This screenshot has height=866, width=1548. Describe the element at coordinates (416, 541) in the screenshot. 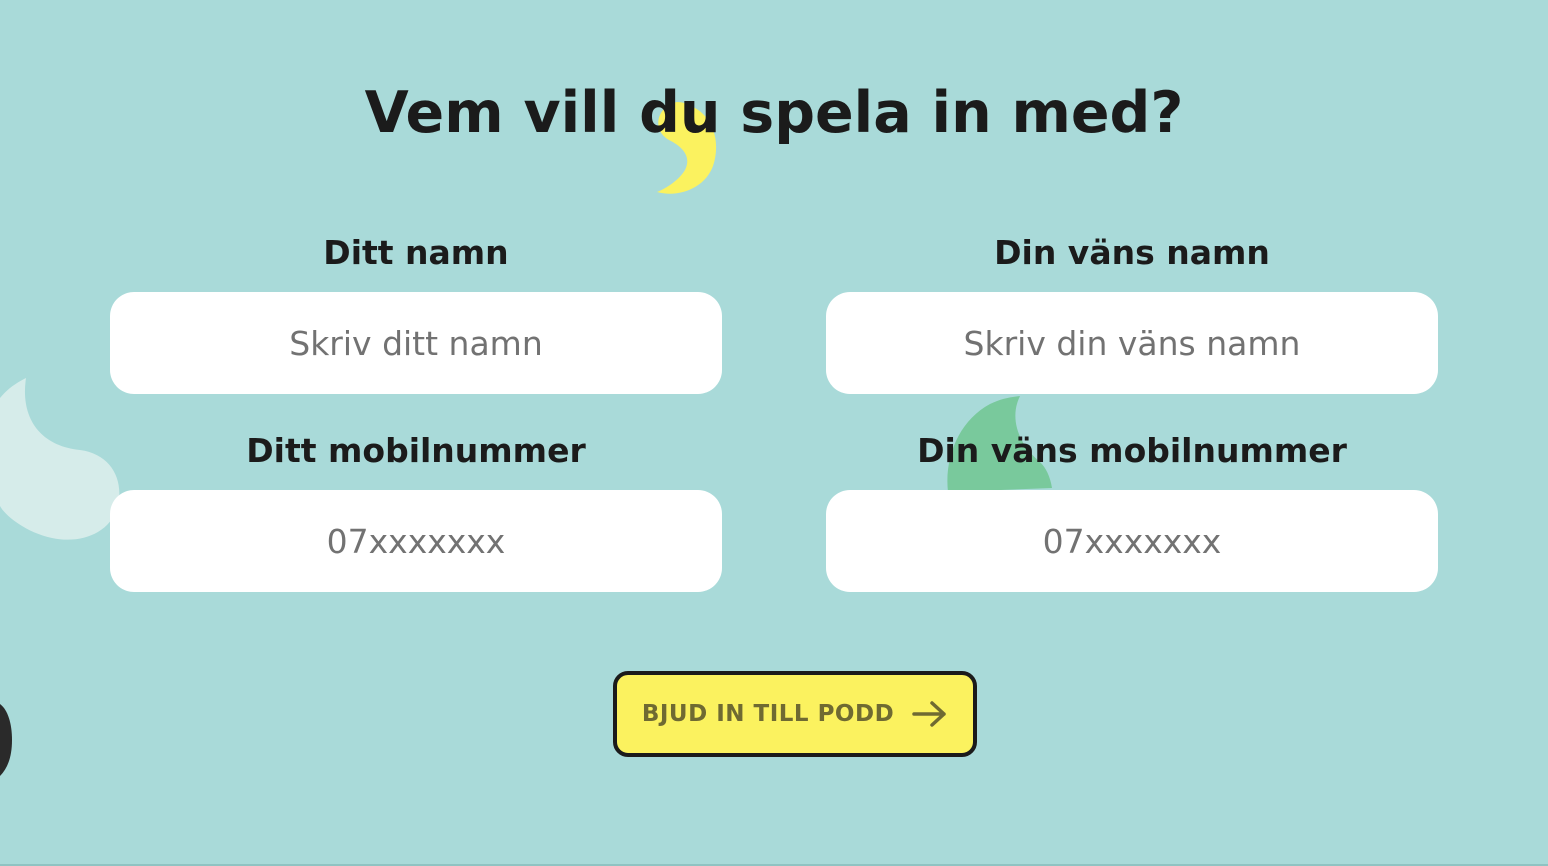

I see `your-phone-input` at that location.